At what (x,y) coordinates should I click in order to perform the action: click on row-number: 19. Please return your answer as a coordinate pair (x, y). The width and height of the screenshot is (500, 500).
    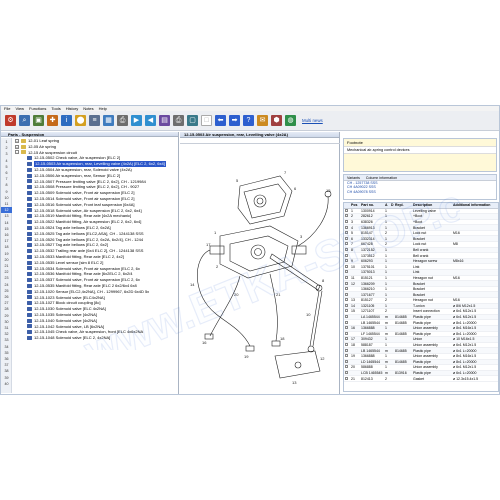
    Looking at the image, I should click on (6, 254).